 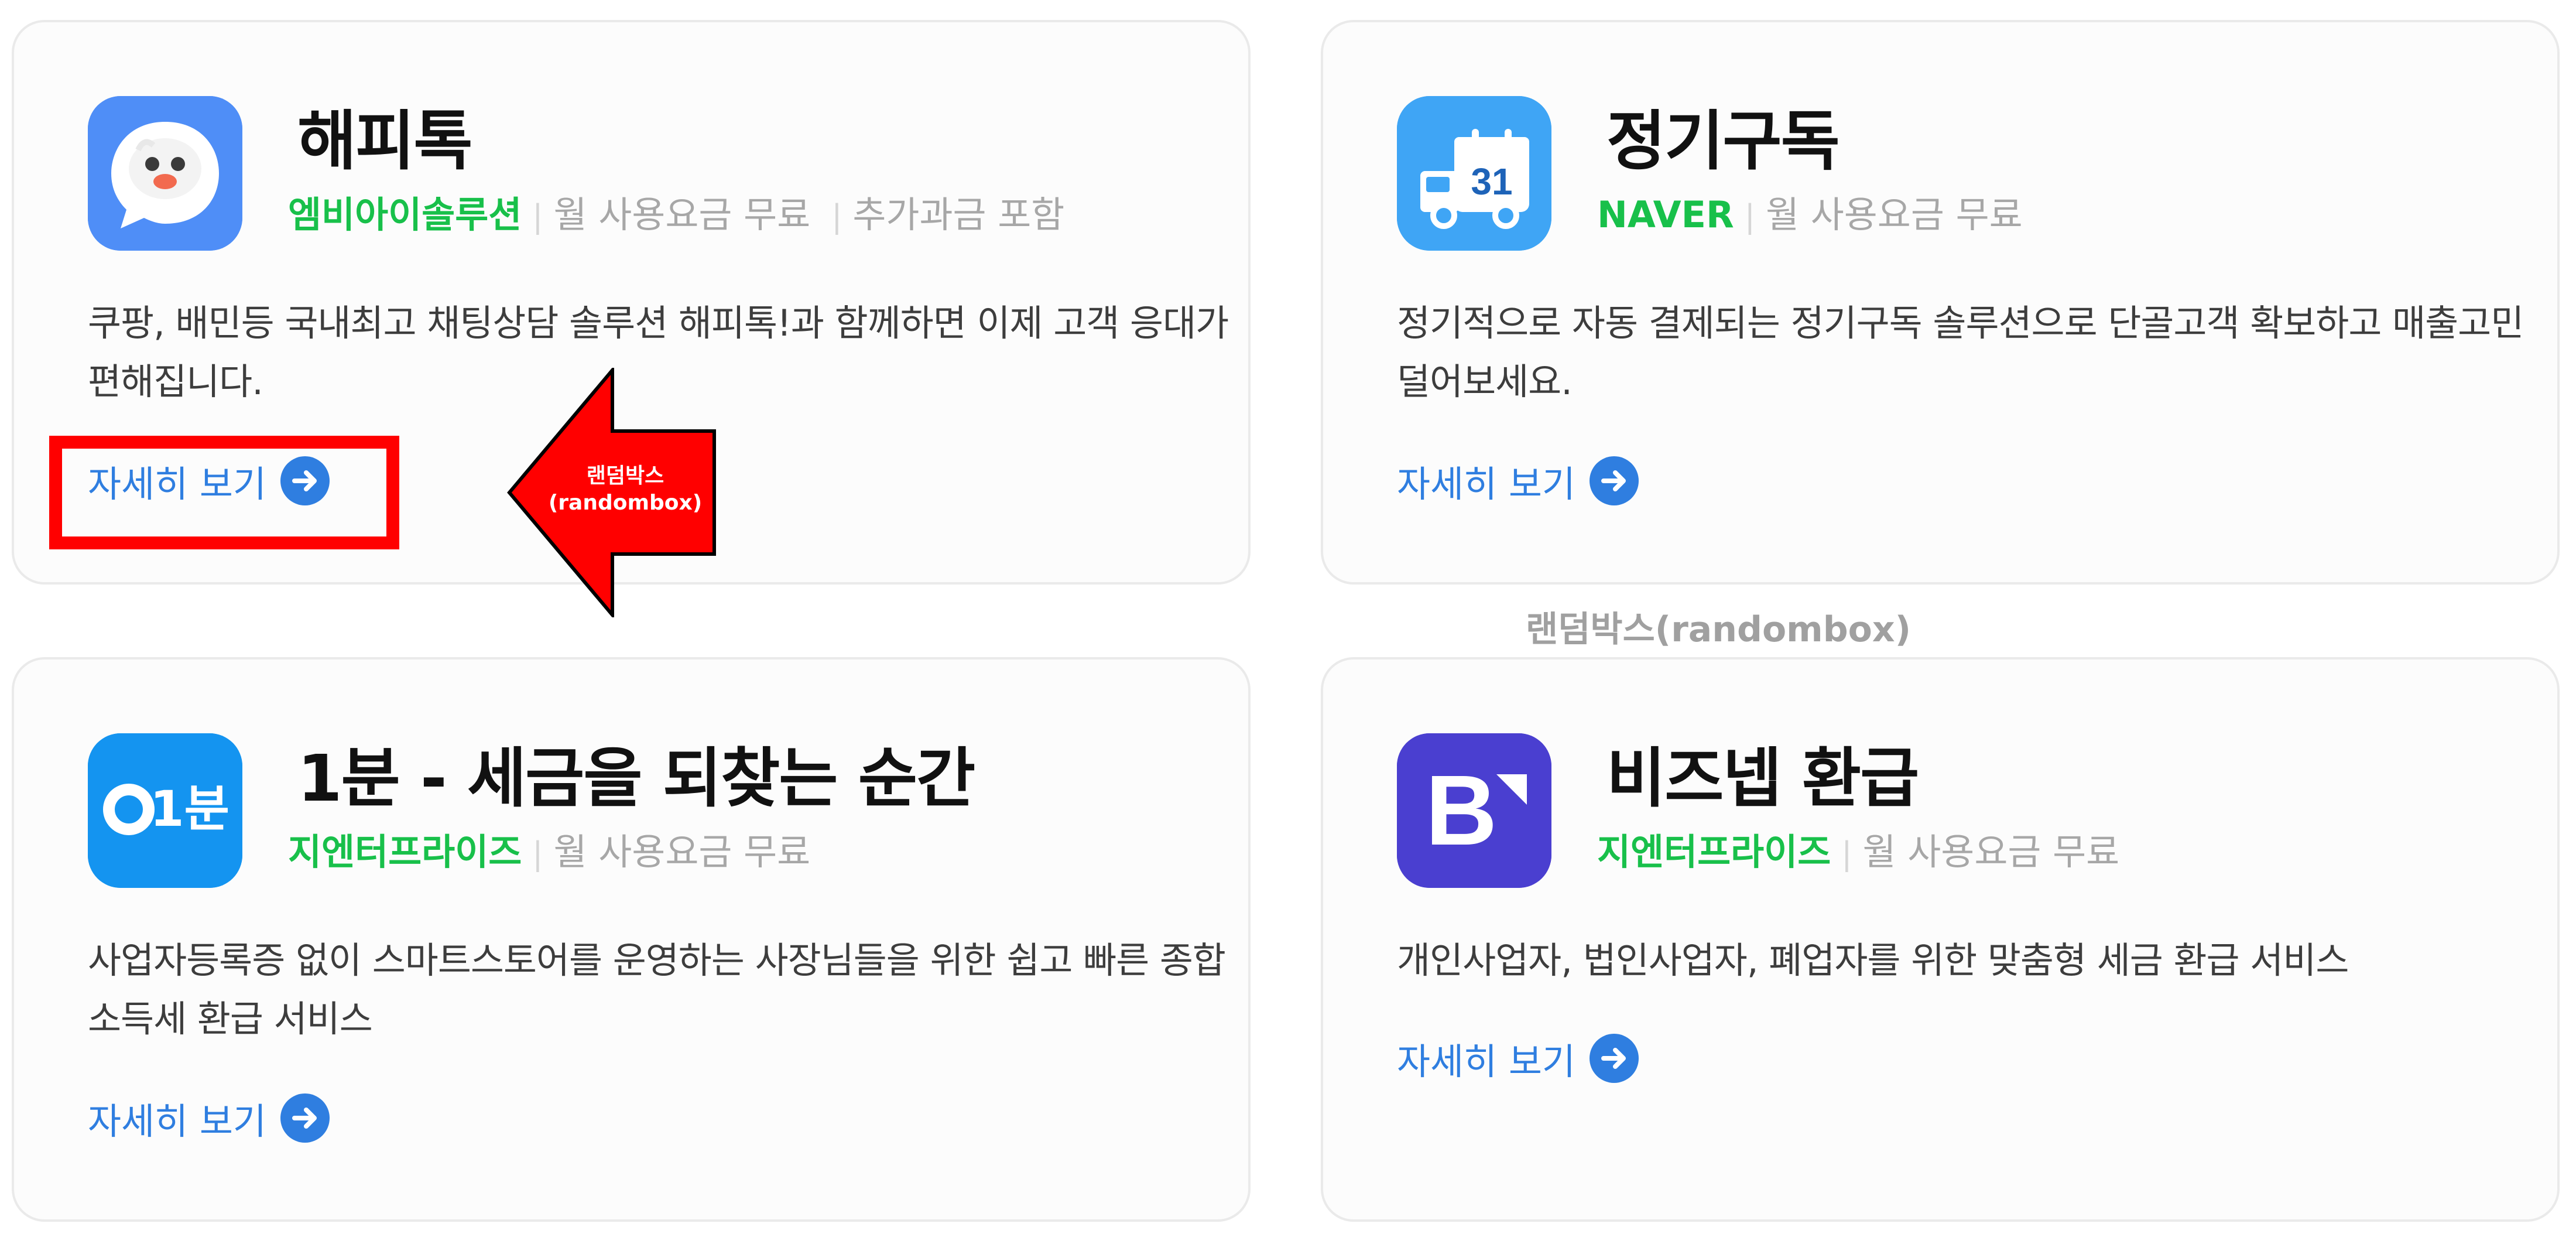 What do you see at coordinates (1462, 810) in the screenshot?
I see `logo-letter: B` at bounding box center [1462, 810].